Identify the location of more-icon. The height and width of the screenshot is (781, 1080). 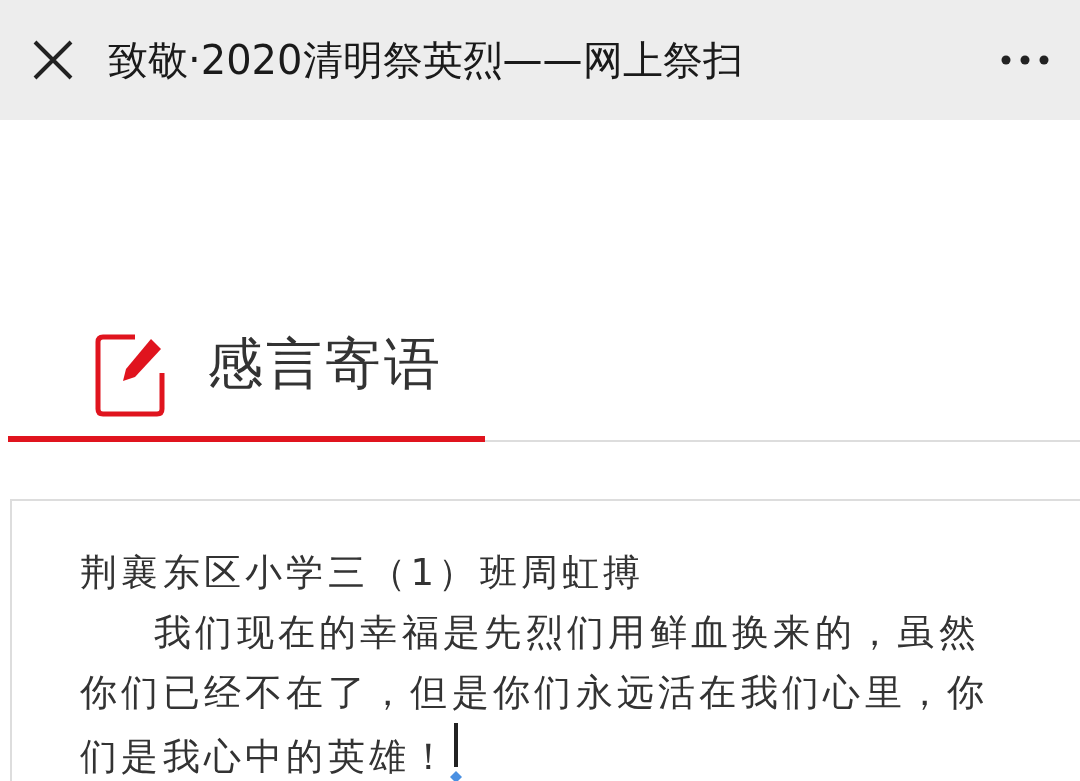
(1025, 60).